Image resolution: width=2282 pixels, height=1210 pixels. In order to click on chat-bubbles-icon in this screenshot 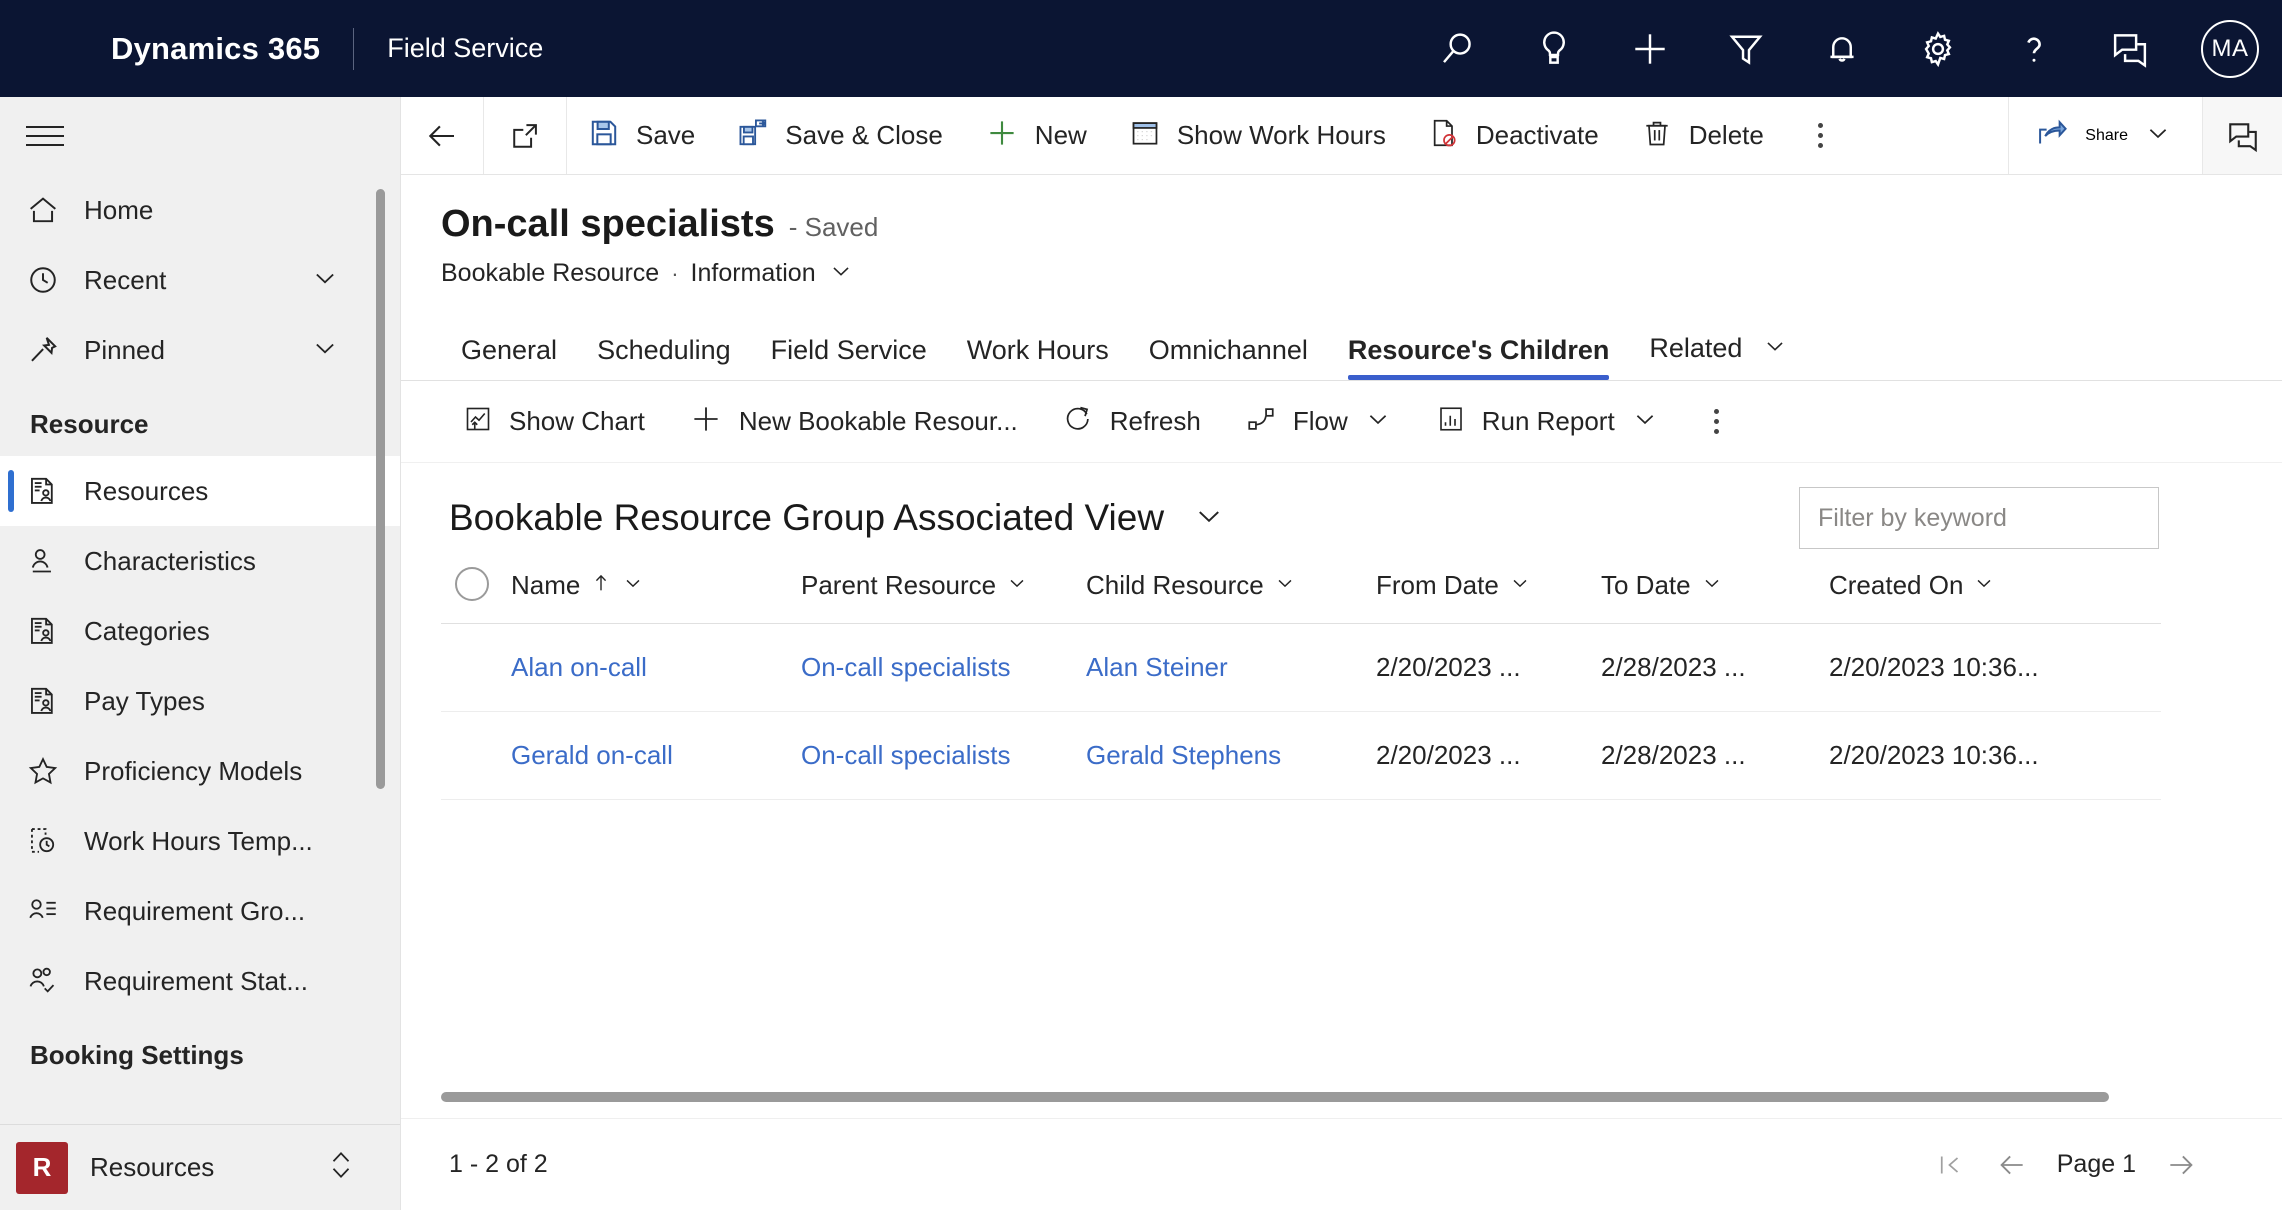, I will do `click(2242, 135)`.